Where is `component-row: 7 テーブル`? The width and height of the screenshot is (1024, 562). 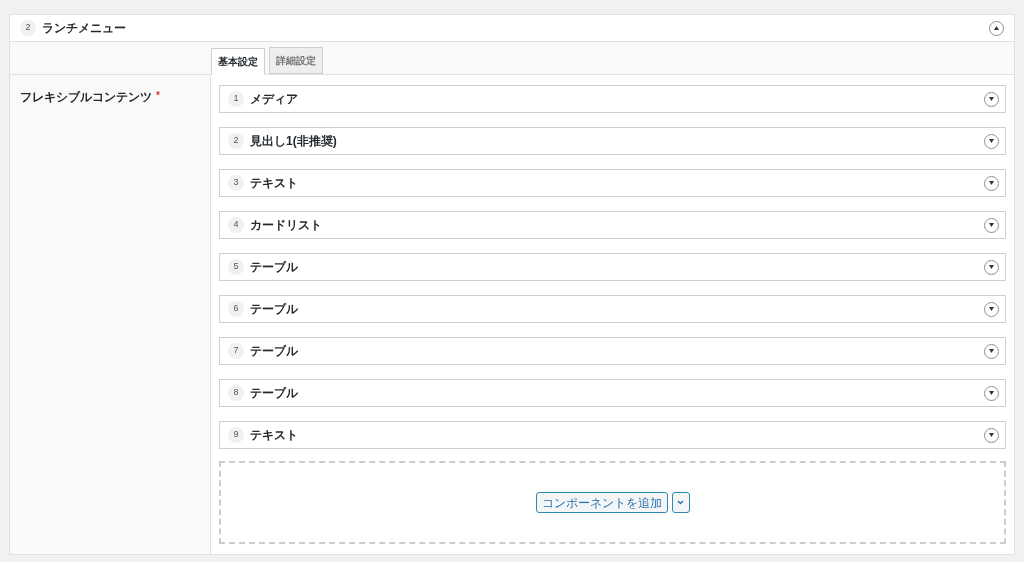 component-row: 7 テーブル is located at coordinates (612, 351).